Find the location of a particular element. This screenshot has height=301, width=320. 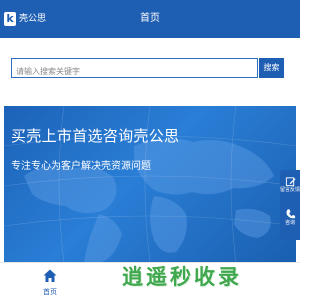

banner-title: 买壳上市首选咨询壳公思 is located at coordinates (95, 136).